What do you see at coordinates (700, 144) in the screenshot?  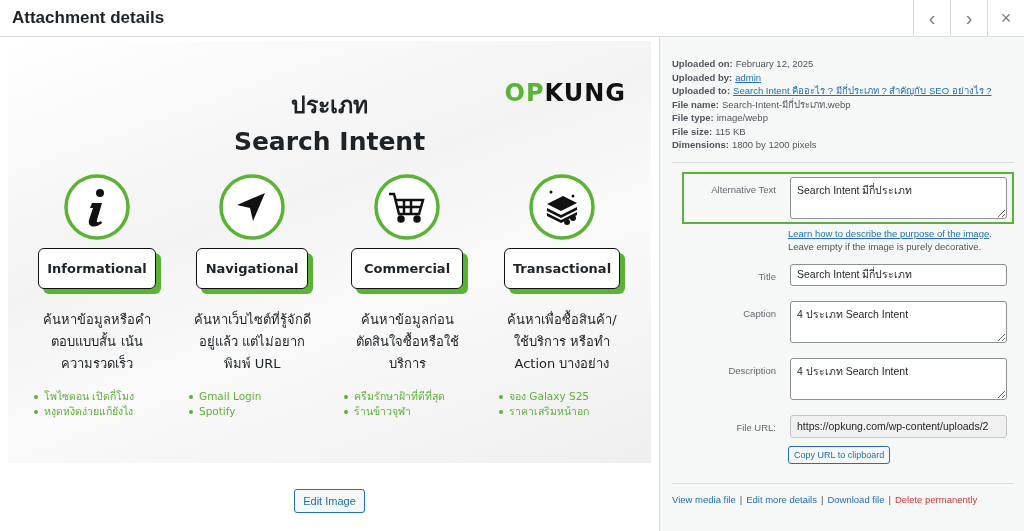 I see `detail-label: Dimensions:` at bounding box center [700, 144].